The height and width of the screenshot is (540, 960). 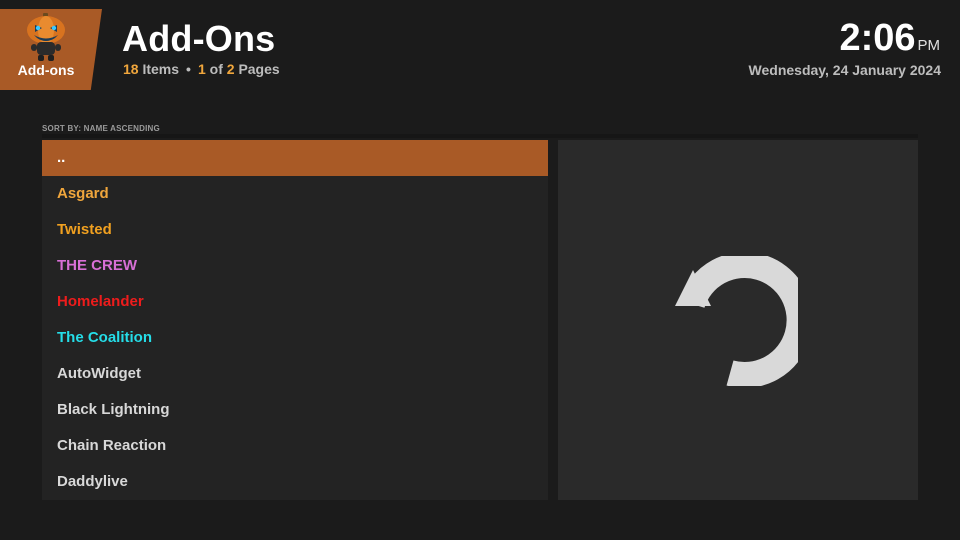 I want to click on list-item-homelander: Homelander, so click(x=295, y=302).